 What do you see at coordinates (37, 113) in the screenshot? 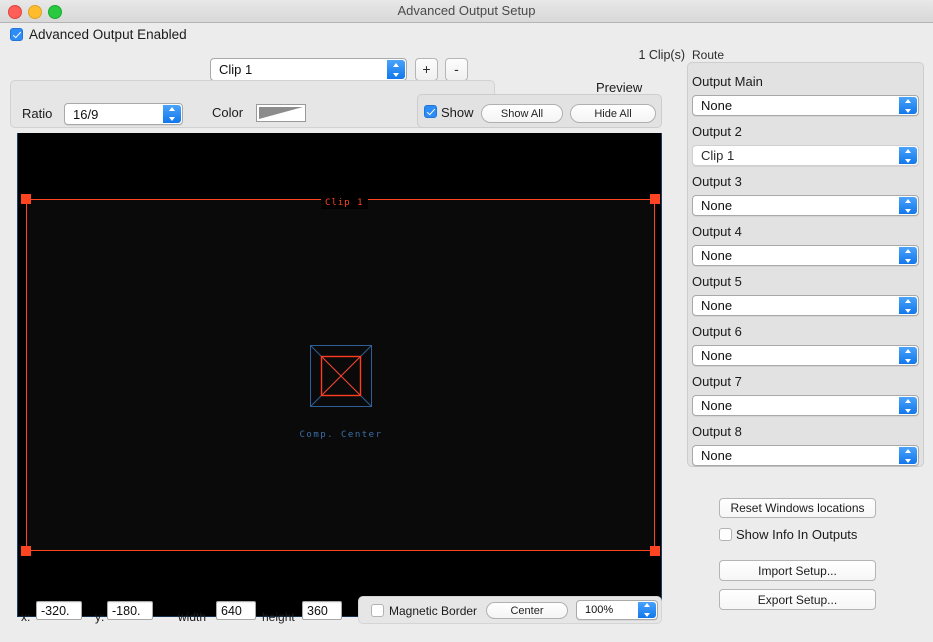
I see `ratio-label: Ratio` at bounding box center [37, 113].